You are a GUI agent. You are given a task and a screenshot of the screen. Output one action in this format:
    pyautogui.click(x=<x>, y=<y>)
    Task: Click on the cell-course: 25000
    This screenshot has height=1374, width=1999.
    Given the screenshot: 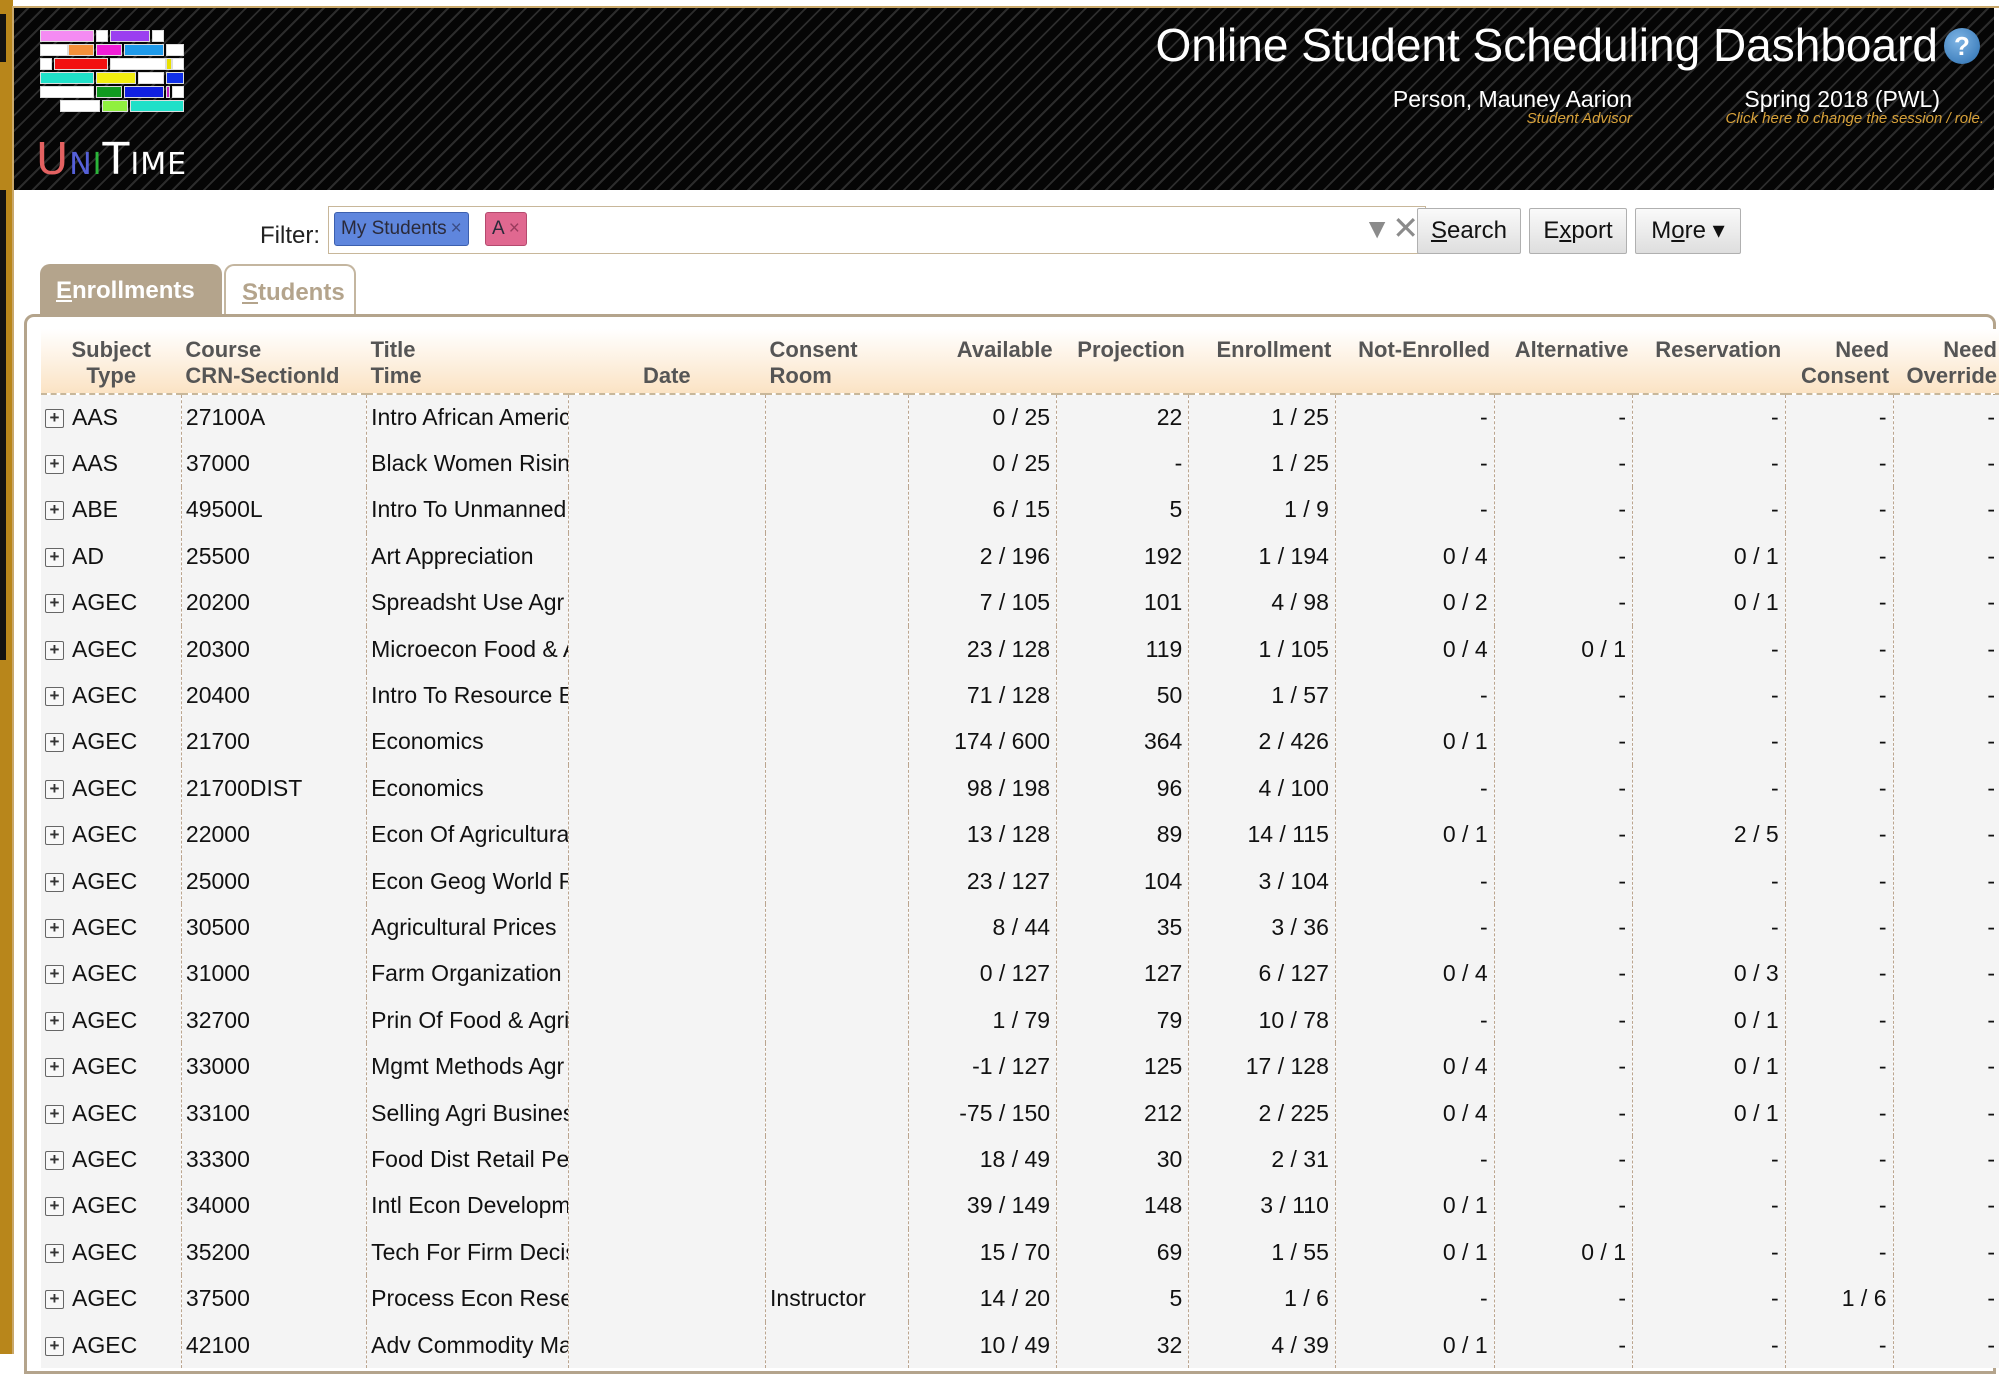 What is the action you would take?
    pyautogui.click(x=274, y=881)
    